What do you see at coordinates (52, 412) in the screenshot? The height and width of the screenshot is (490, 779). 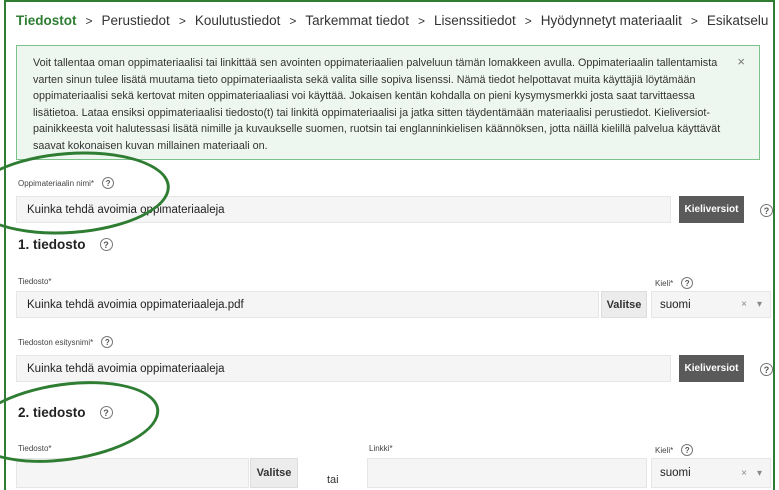 I see `file2-heading-text: 2. tiedosto` at bounding box center [52, 412].